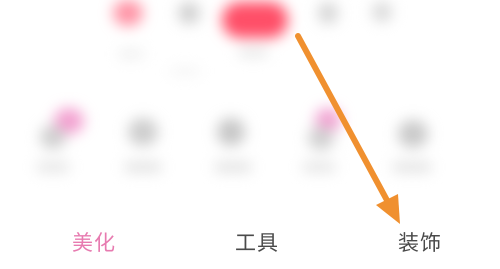 This screenshot has width=500, height=269. What do you see at coordinates (94, 242) in the screenshot?
I see `tab-beautify: 美化` at bounding box center [94, 242].